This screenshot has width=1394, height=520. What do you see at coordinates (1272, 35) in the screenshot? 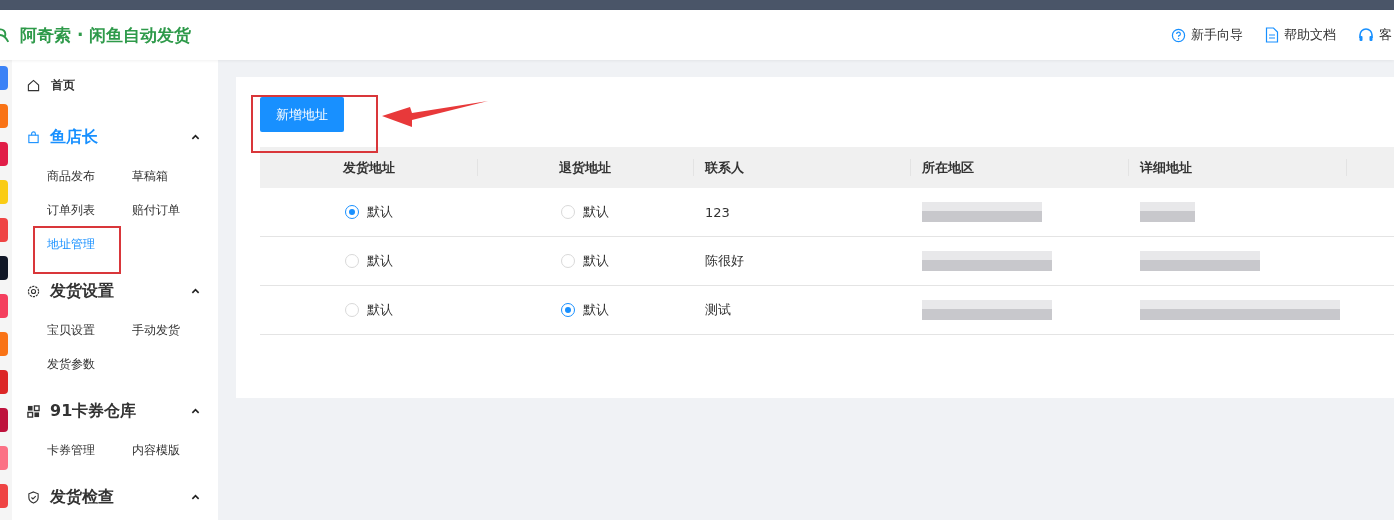
I see `document-icon` at bounding box center [1272, 35].